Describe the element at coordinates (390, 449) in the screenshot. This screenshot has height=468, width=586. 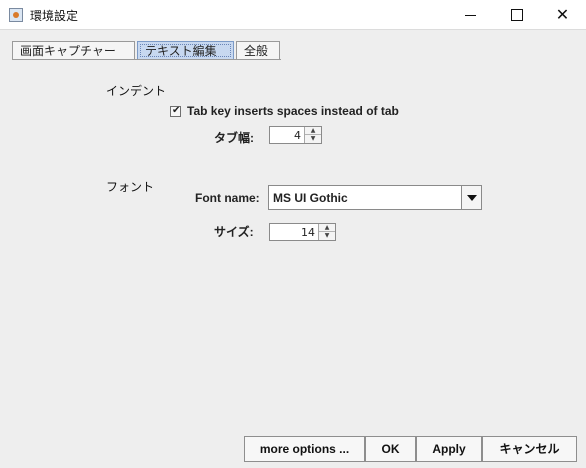
I see `ok-button: OK` at that location.